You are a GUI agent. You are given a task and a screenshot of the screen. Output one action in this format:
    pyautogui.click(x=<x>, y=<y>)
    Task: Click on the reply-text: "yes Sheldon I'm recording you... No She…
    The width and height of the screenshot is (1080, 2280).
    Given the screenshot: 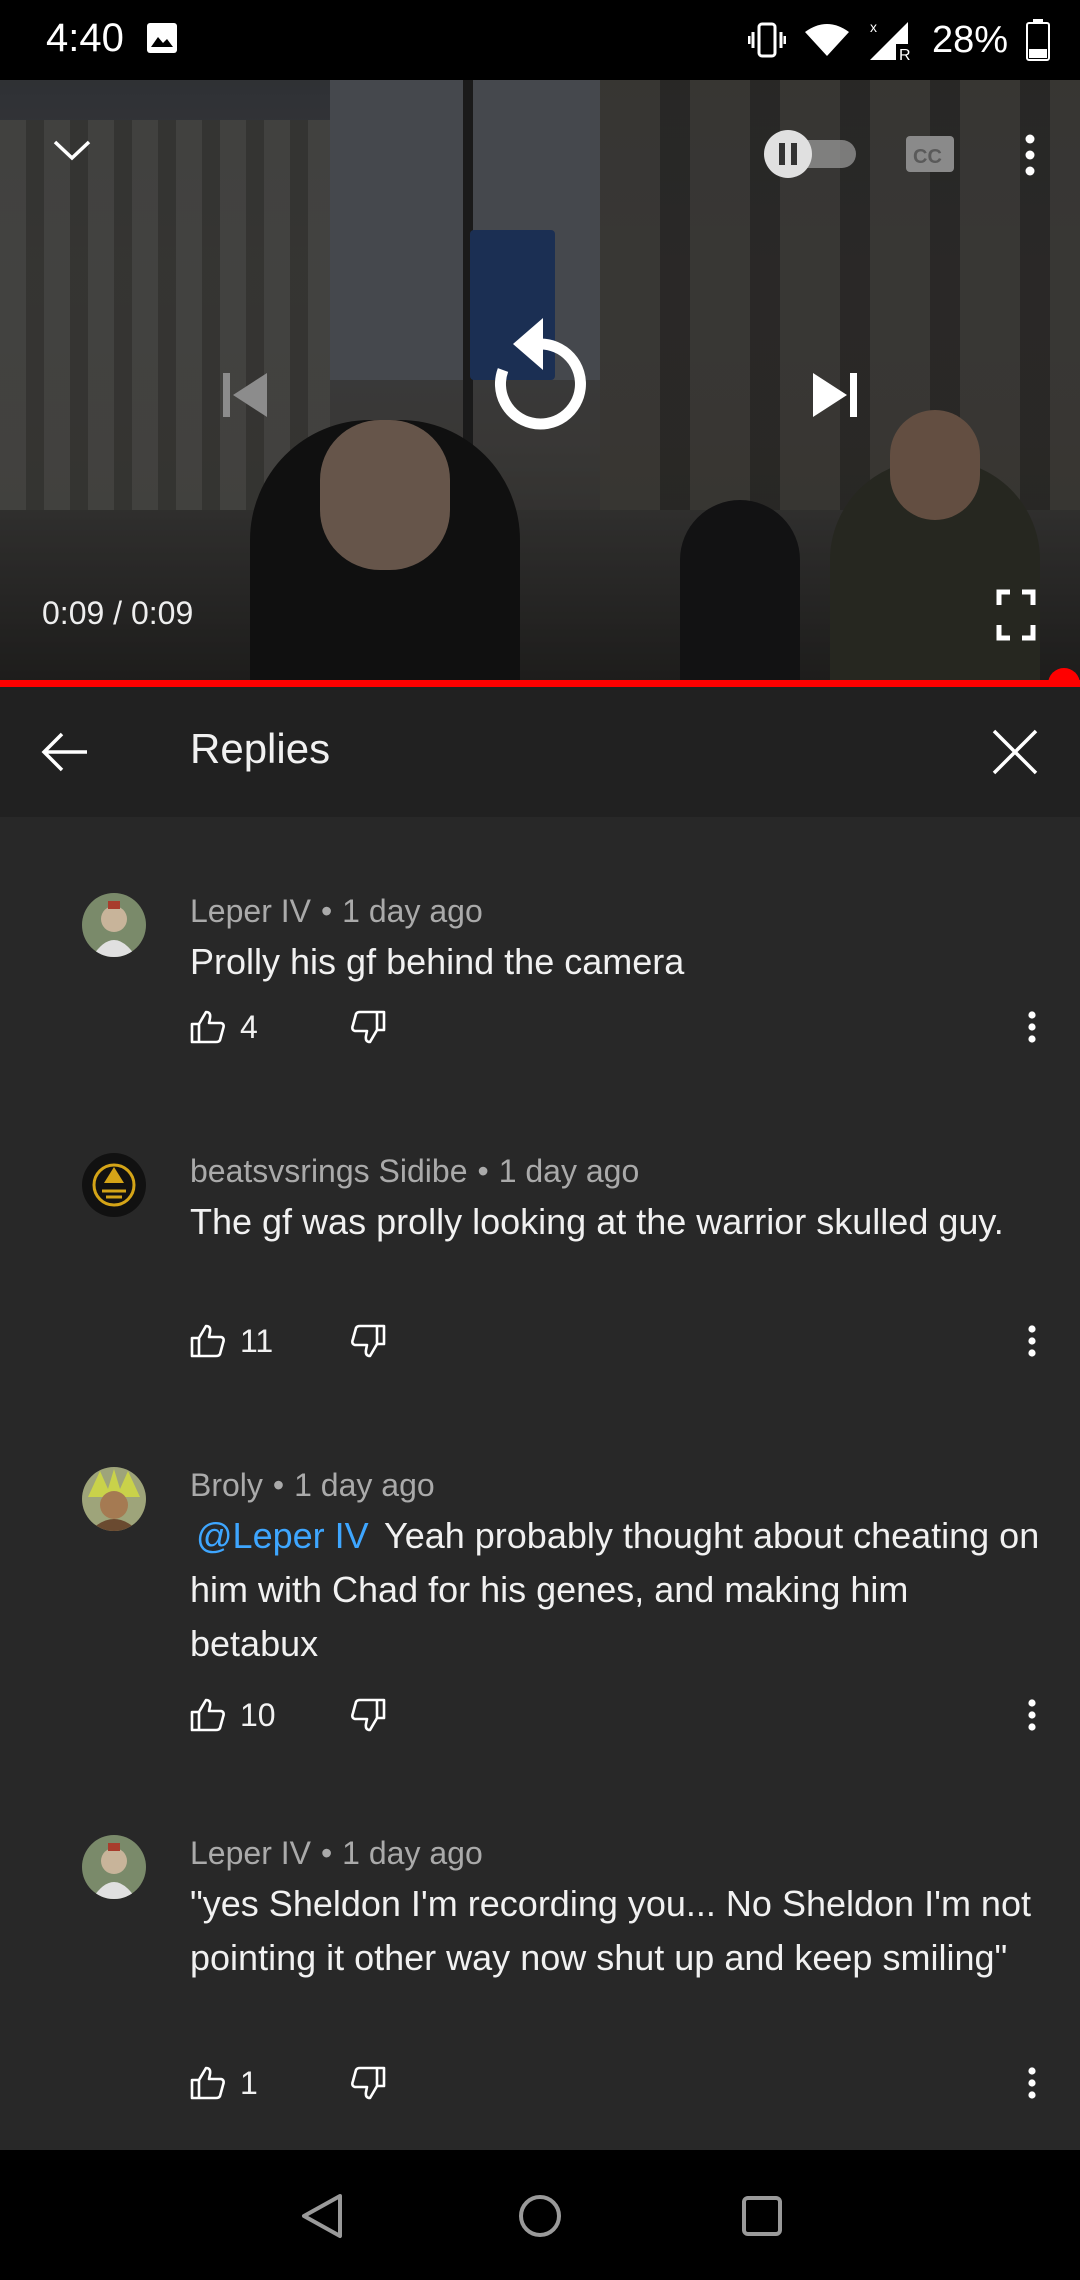 What is the action you would take?
    pyautogui.click(x=610, y=1930)
    